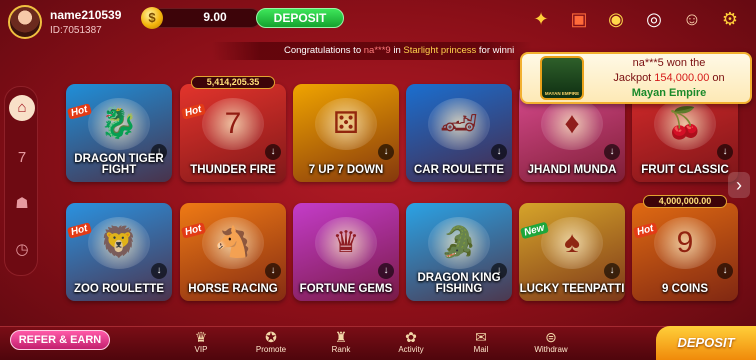  What do you see at coordinates (22, 250) in the screenshot?
I see `history-icon: ◷` at bounding box center [22, 250].